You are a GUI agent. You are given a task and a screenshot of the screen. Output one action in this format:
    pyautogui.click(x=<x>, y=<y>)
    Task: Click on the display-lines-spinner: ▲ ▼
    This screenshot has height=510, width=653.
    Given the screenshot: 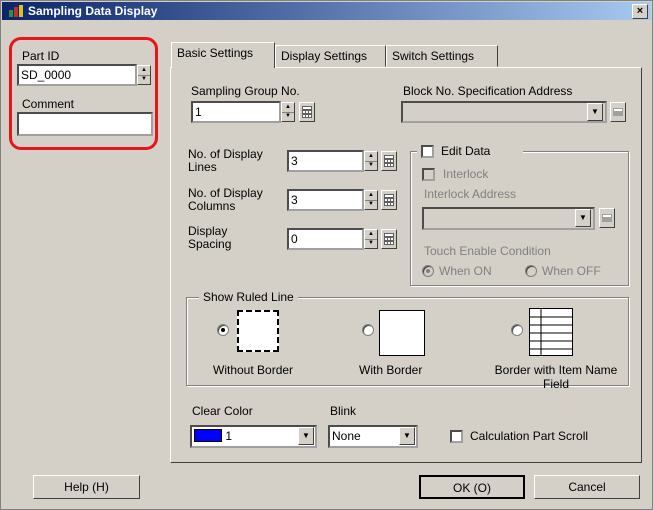 What is the action you would take?
    pyautogui.click(x=371, y=161)
    